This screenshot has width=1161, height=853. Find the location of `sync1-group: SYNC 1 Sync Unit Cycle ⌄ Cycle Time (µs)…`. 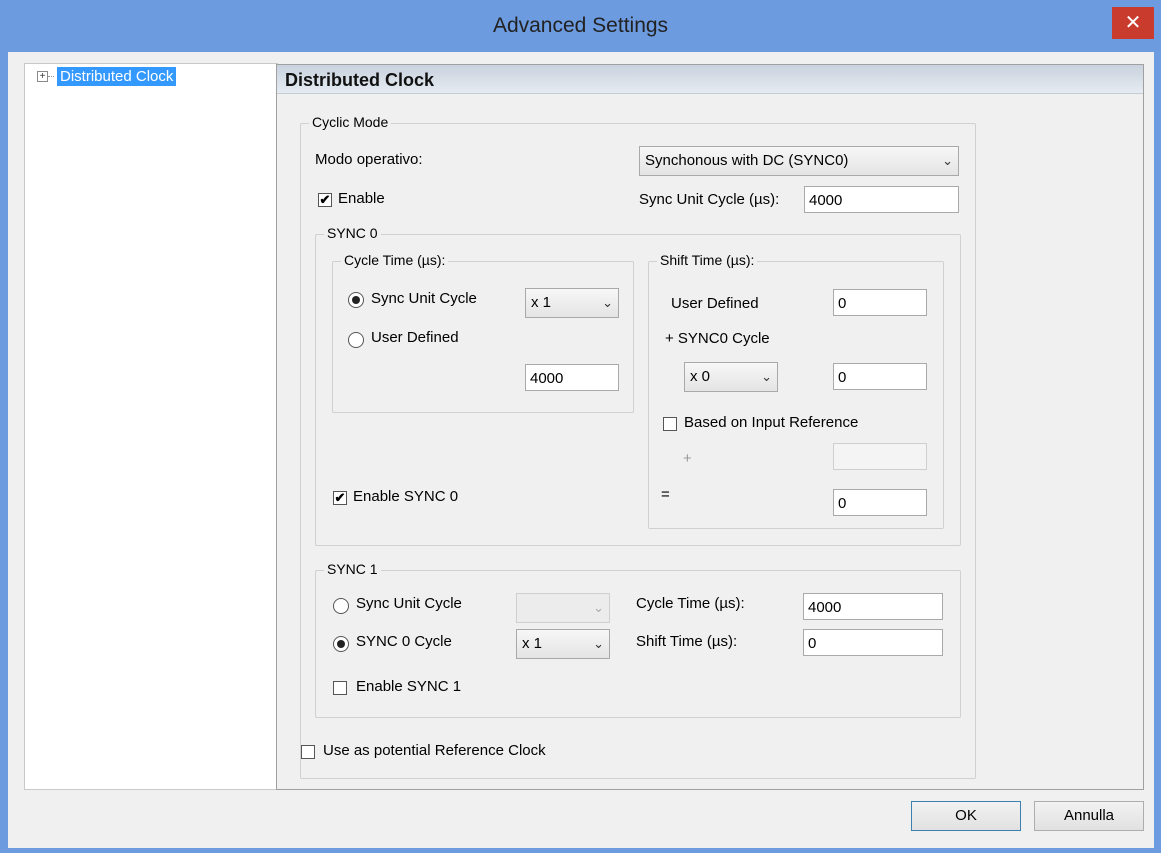

sync1-group: SYNC 1 Sync Unit Cycle ⌄ Cycle Time (µs)… is located at coordinates (638, 639).